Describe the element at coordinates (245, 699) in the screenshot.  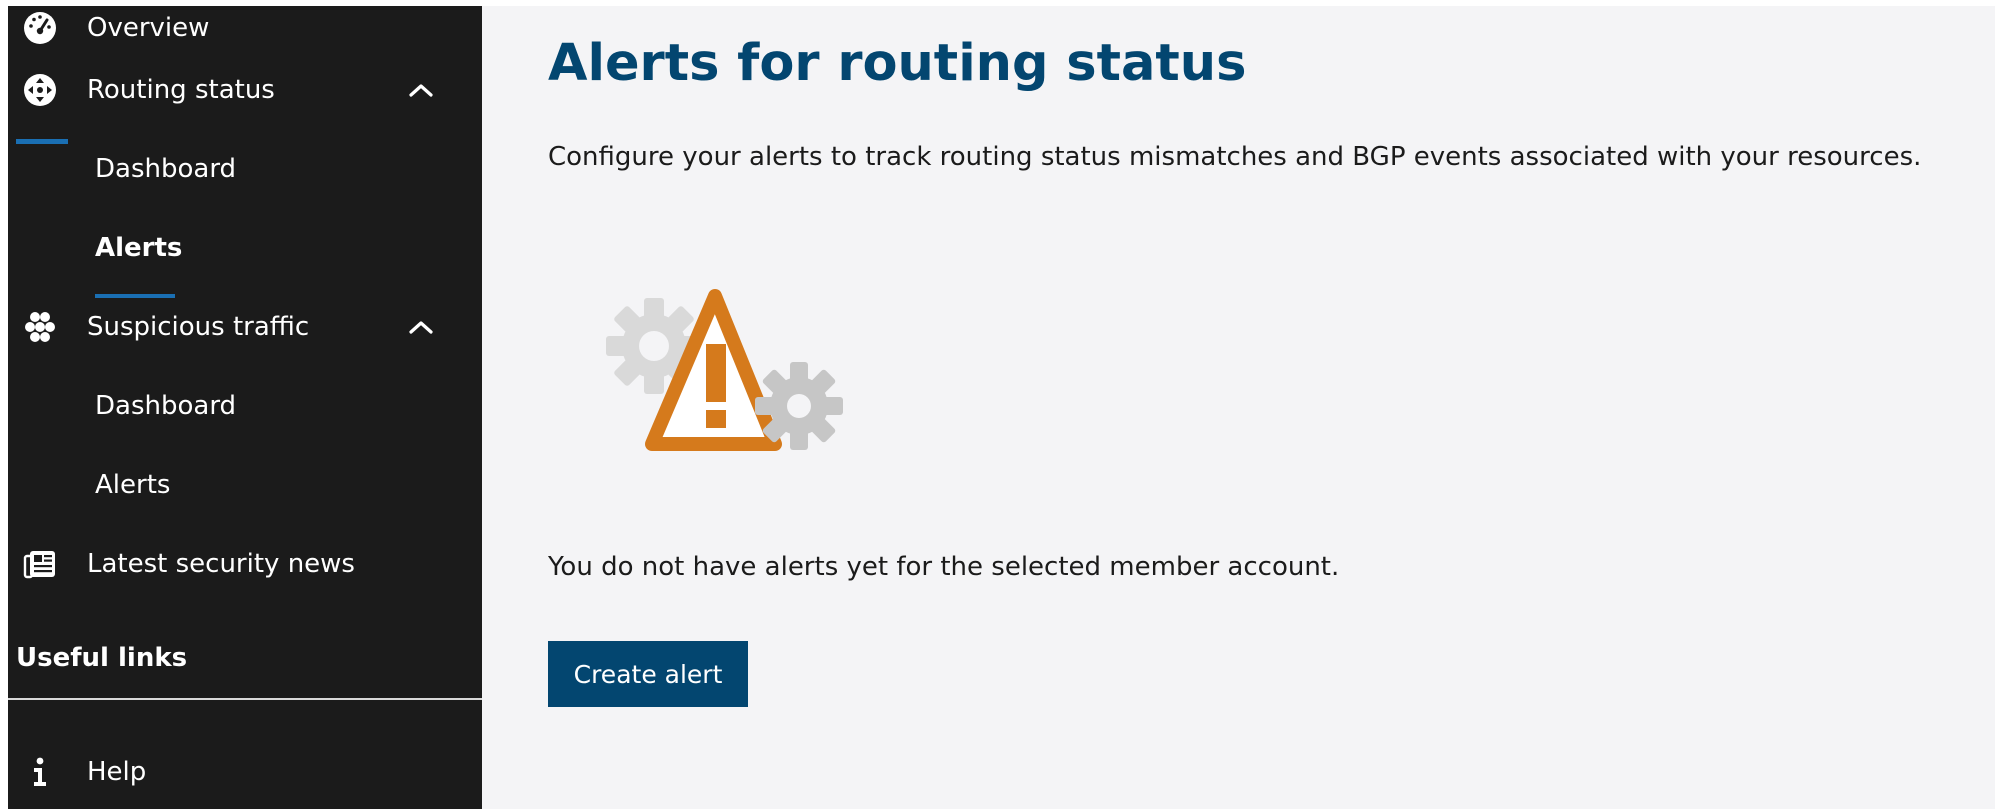
I see `sidebar-divider` at that location.